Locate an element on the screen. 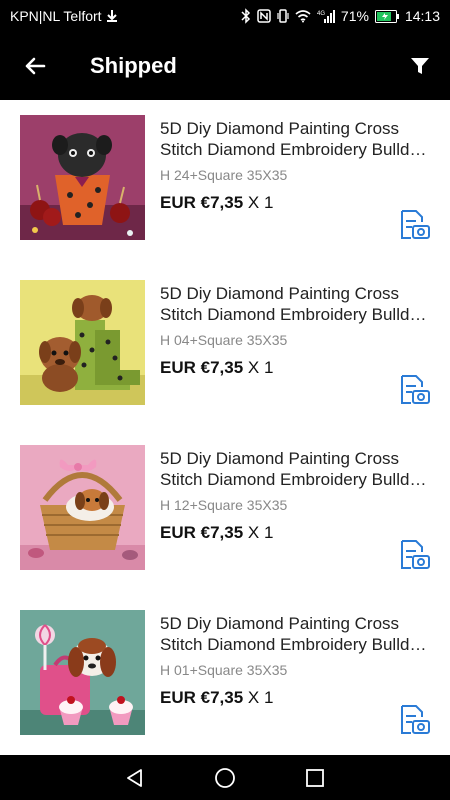 The image size is (450, 800). triangle-back-icon is located at coordinates (134, 777).